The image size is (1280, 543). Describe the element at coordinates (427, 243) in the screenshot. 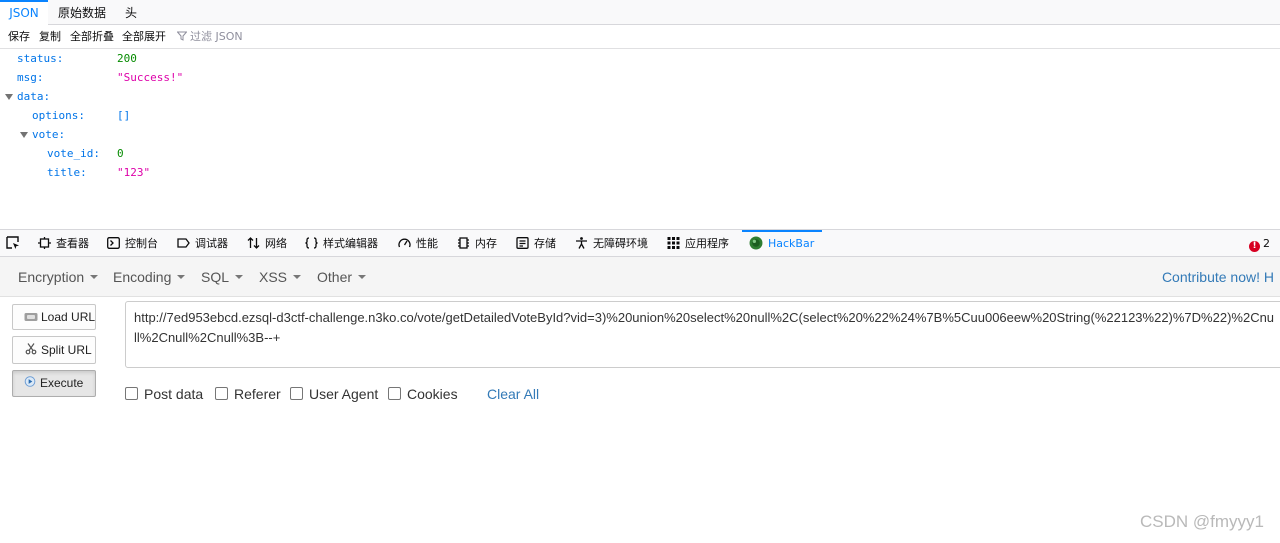

I see `tab-label: 性能` at that location.